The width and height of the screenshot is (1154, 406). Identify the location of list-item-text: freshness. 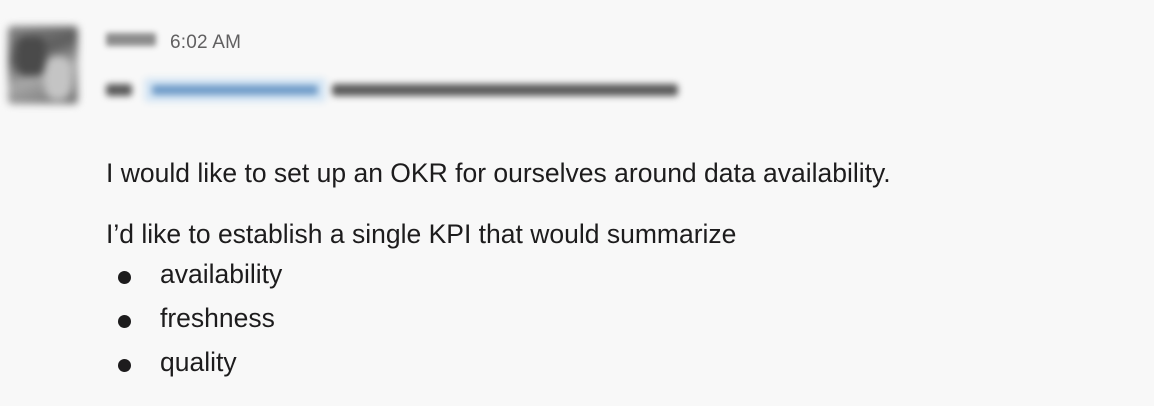
(217, 318).